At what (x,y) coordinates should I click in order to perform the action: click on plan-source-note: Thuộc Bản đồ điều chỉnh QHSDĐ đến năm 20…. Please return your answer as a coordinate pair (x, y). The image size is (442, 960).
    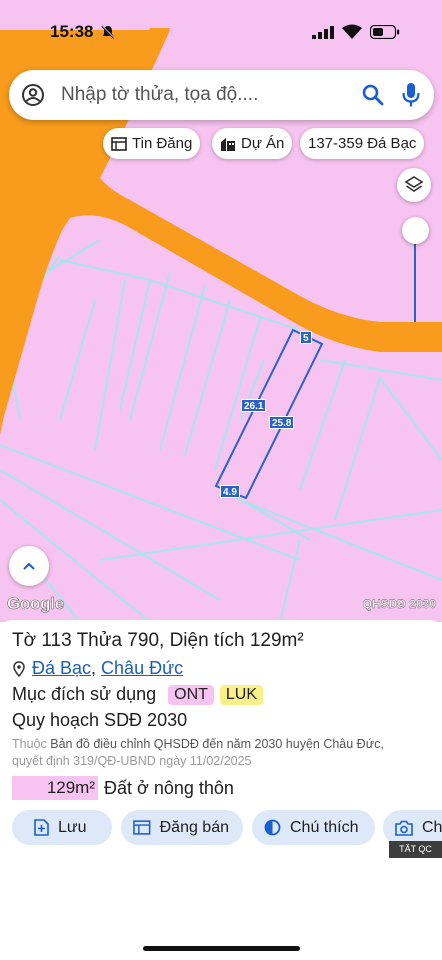
    Looking at the image, I should click on (224, 753).